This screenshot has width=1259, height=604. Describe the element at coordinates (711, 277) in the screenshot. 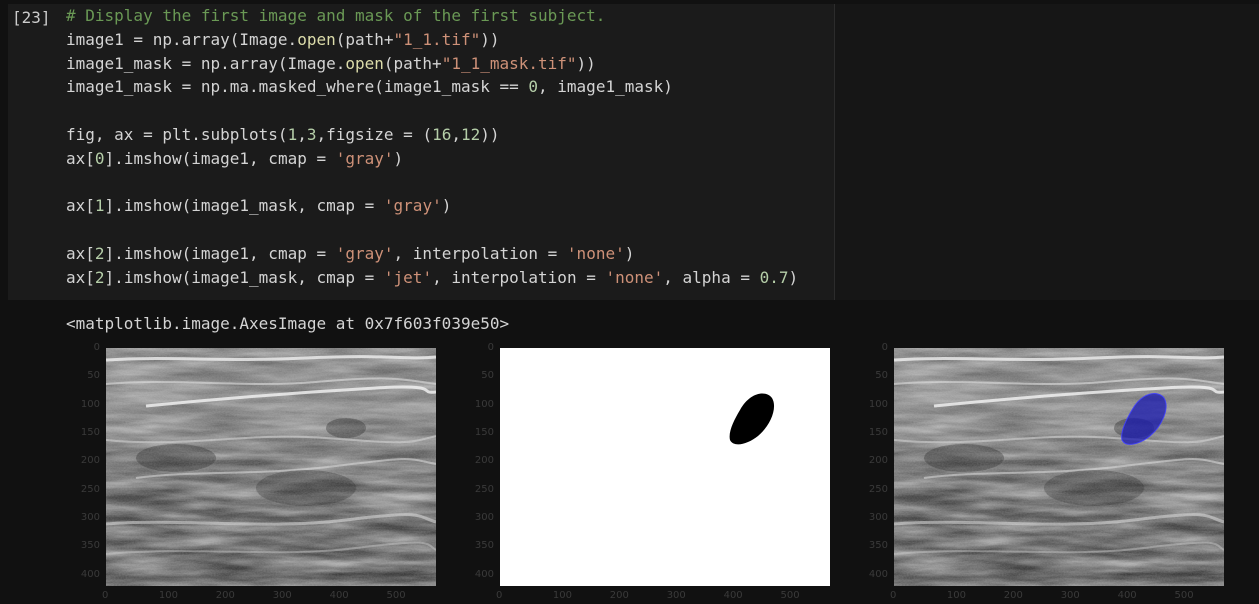

I see `code-token: , alpha =` at that location.